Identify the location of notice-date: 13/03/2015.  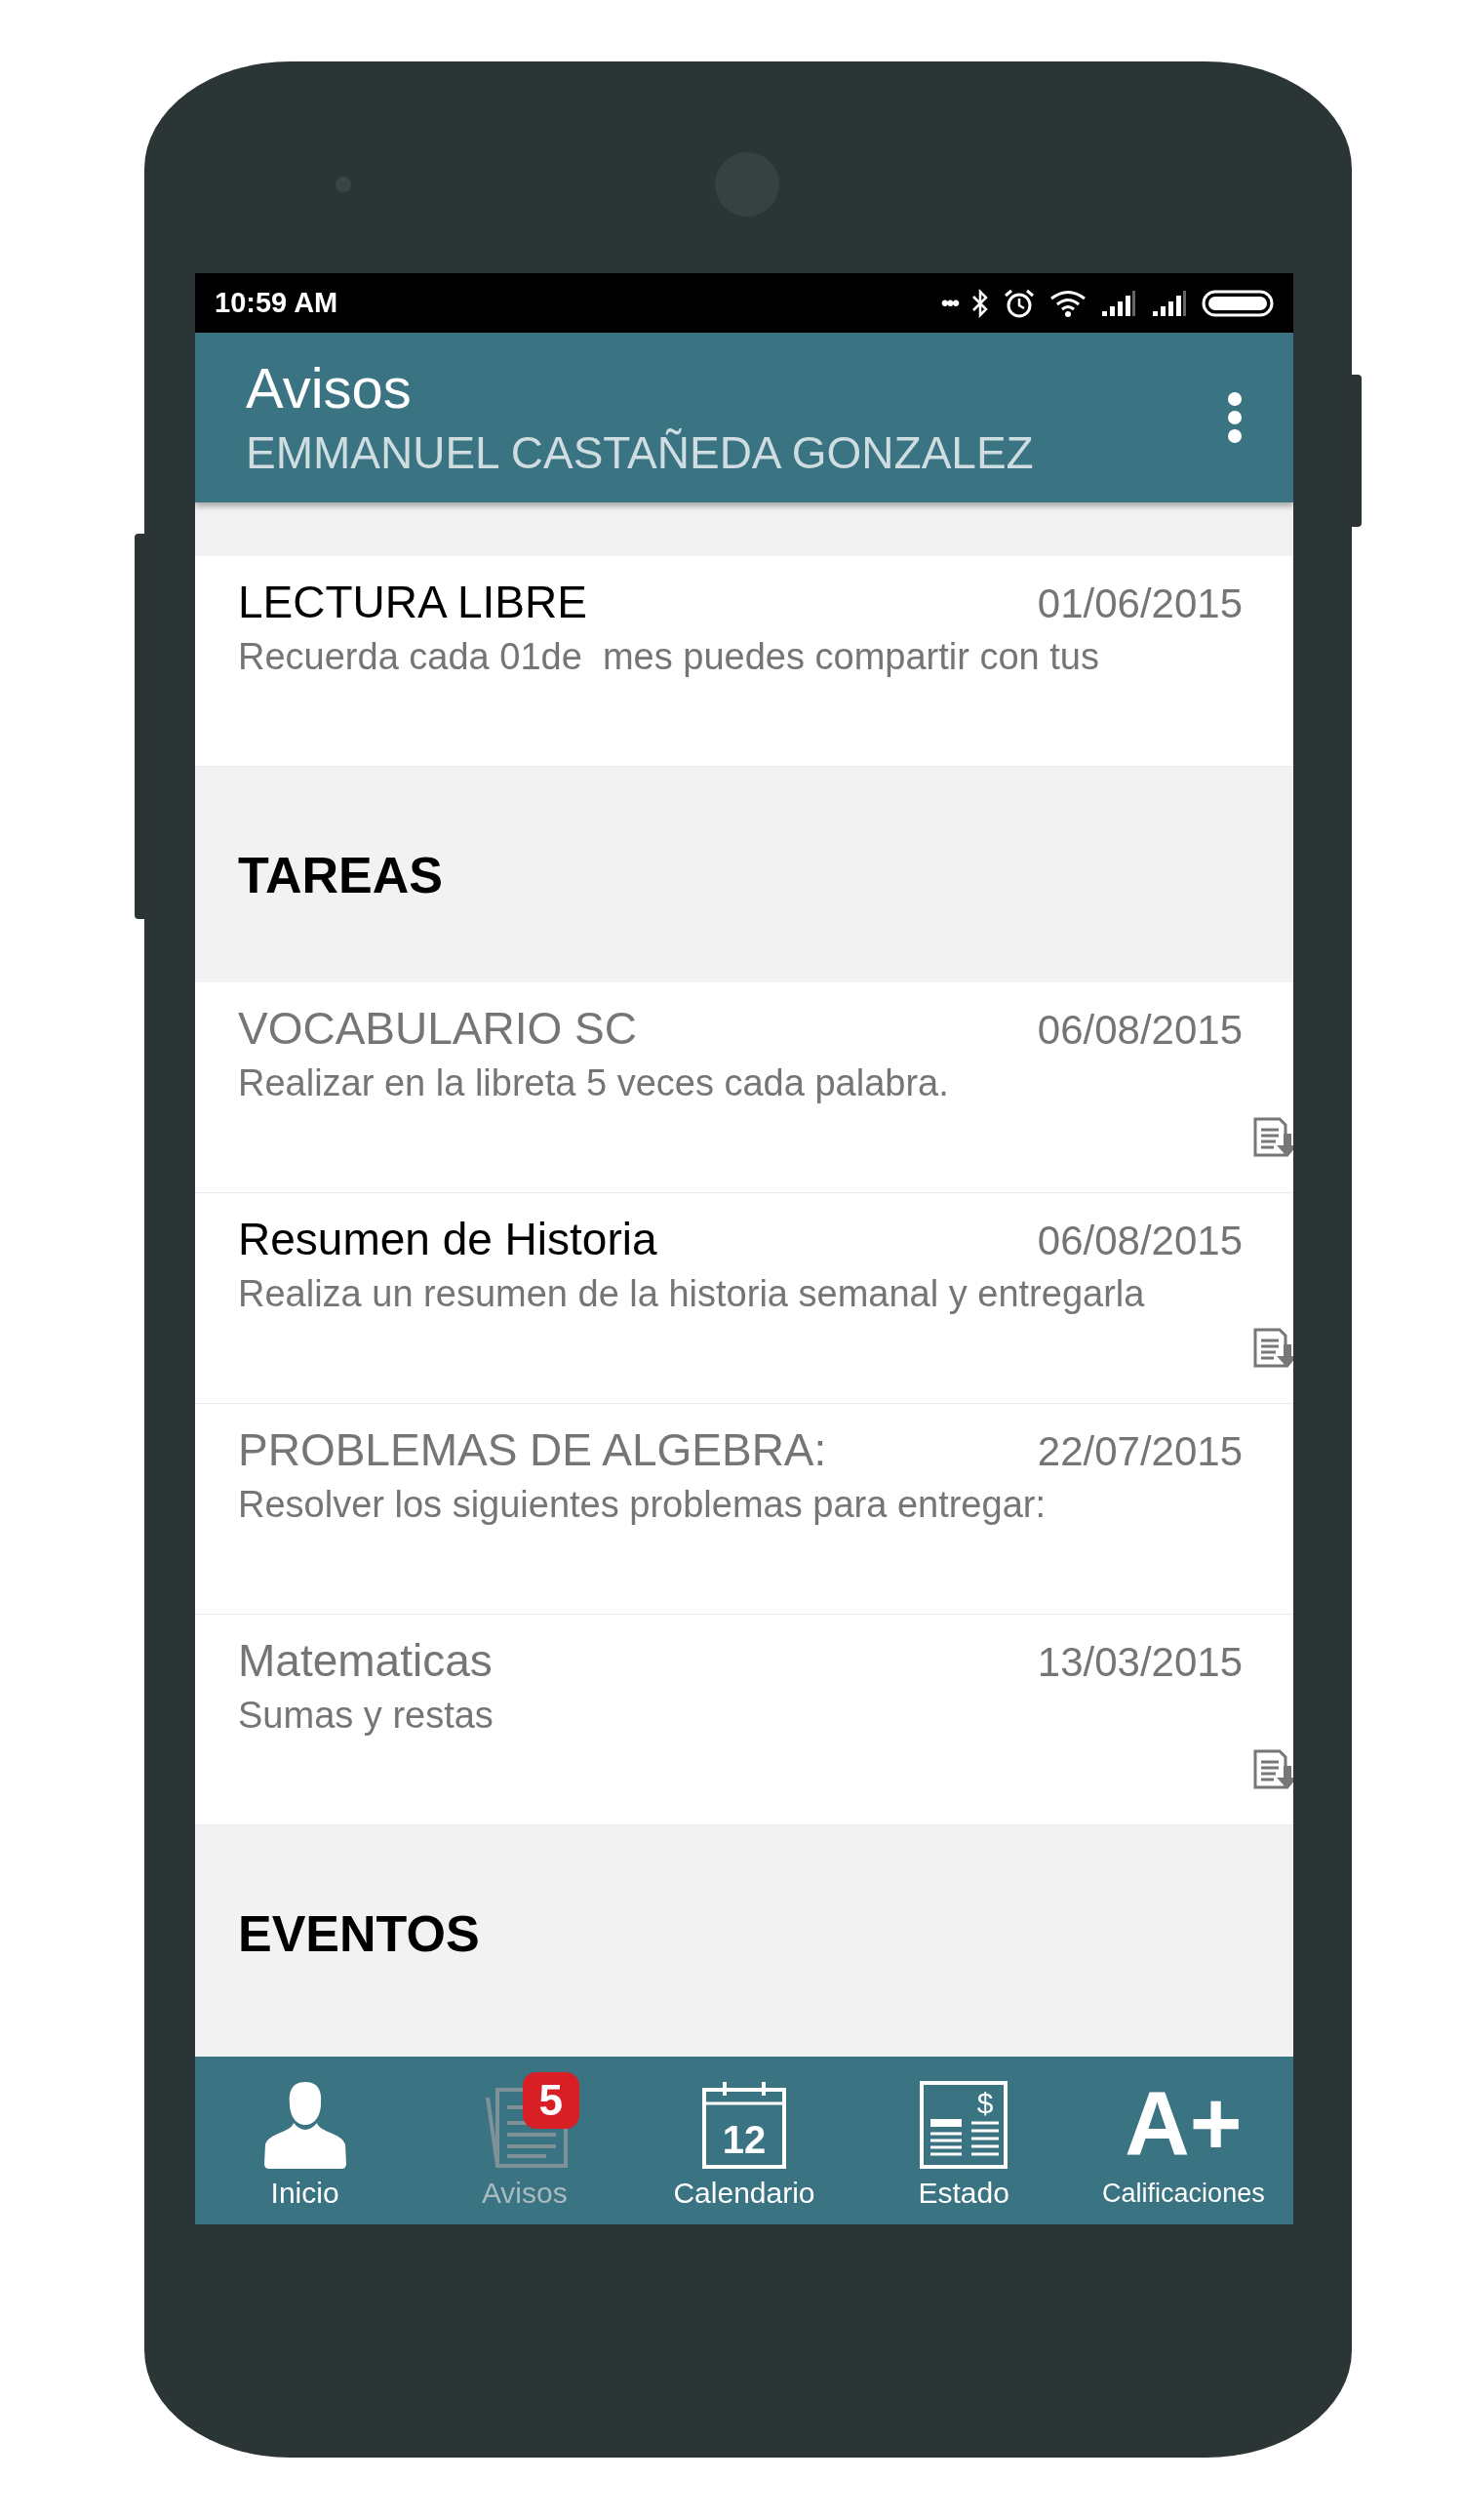
(1140, 1662).